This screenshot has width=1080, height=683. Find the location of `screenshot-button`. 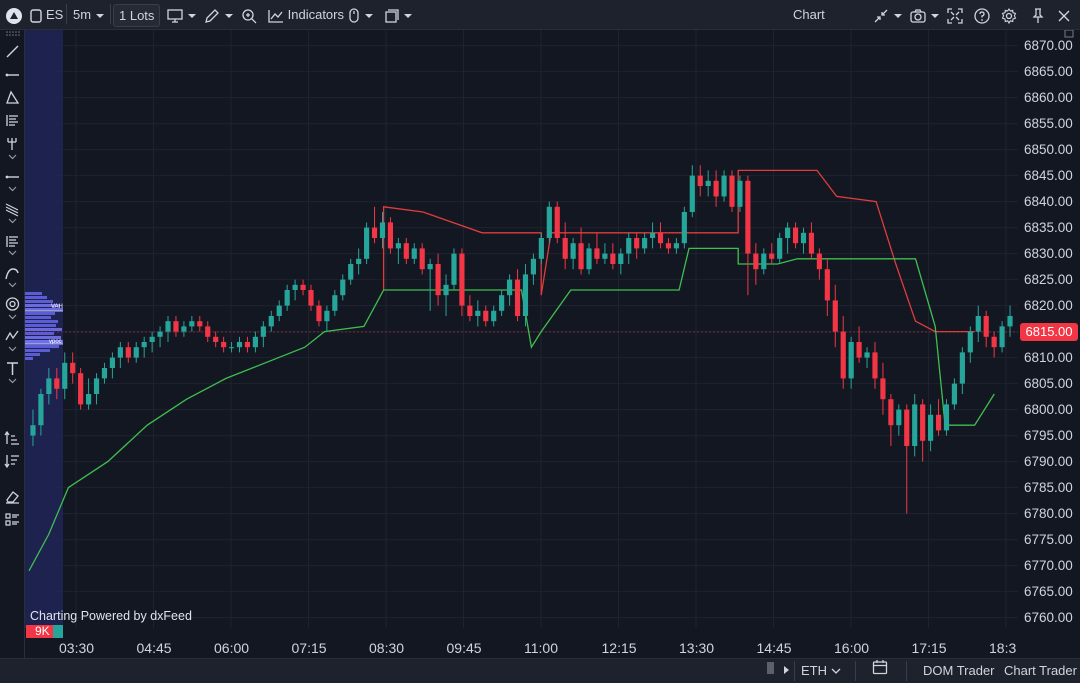

screenshot-button is located at coordinates (925, 14).